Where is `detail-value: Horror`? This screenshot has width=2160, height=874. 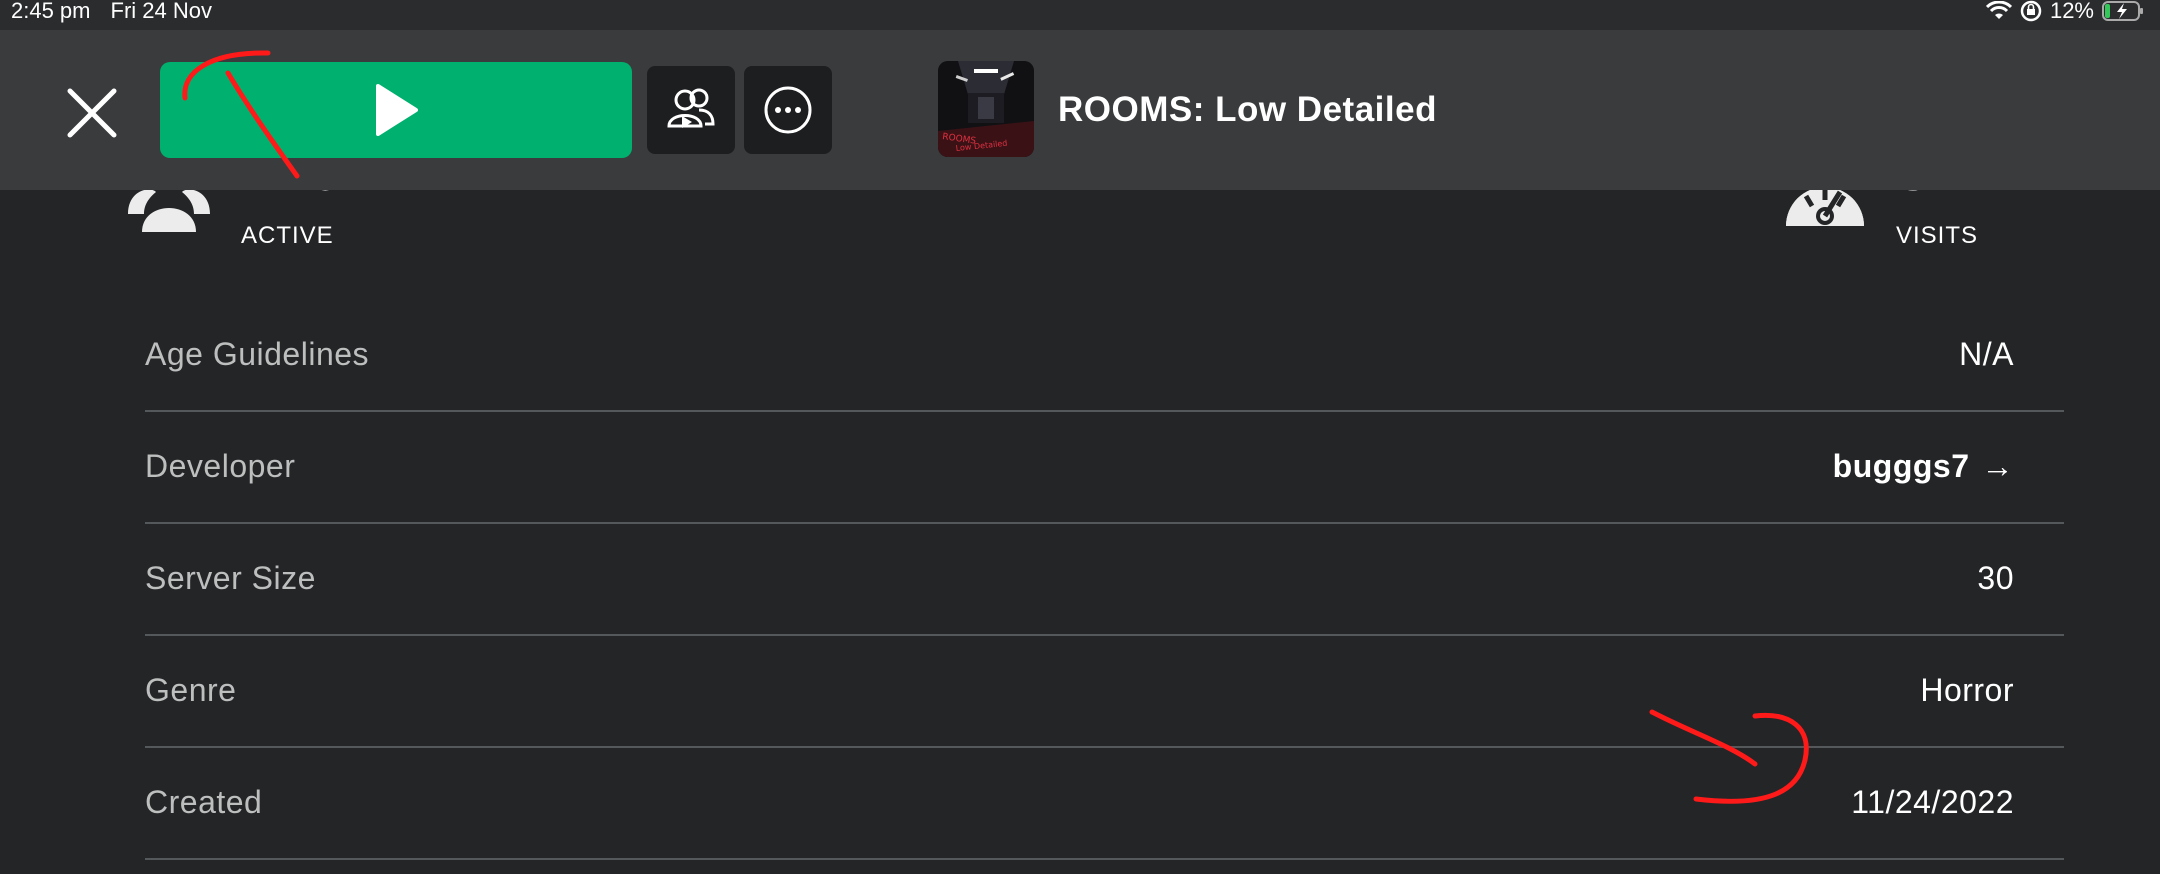 detail-value: Horror is located at coordinates (1967, 690).